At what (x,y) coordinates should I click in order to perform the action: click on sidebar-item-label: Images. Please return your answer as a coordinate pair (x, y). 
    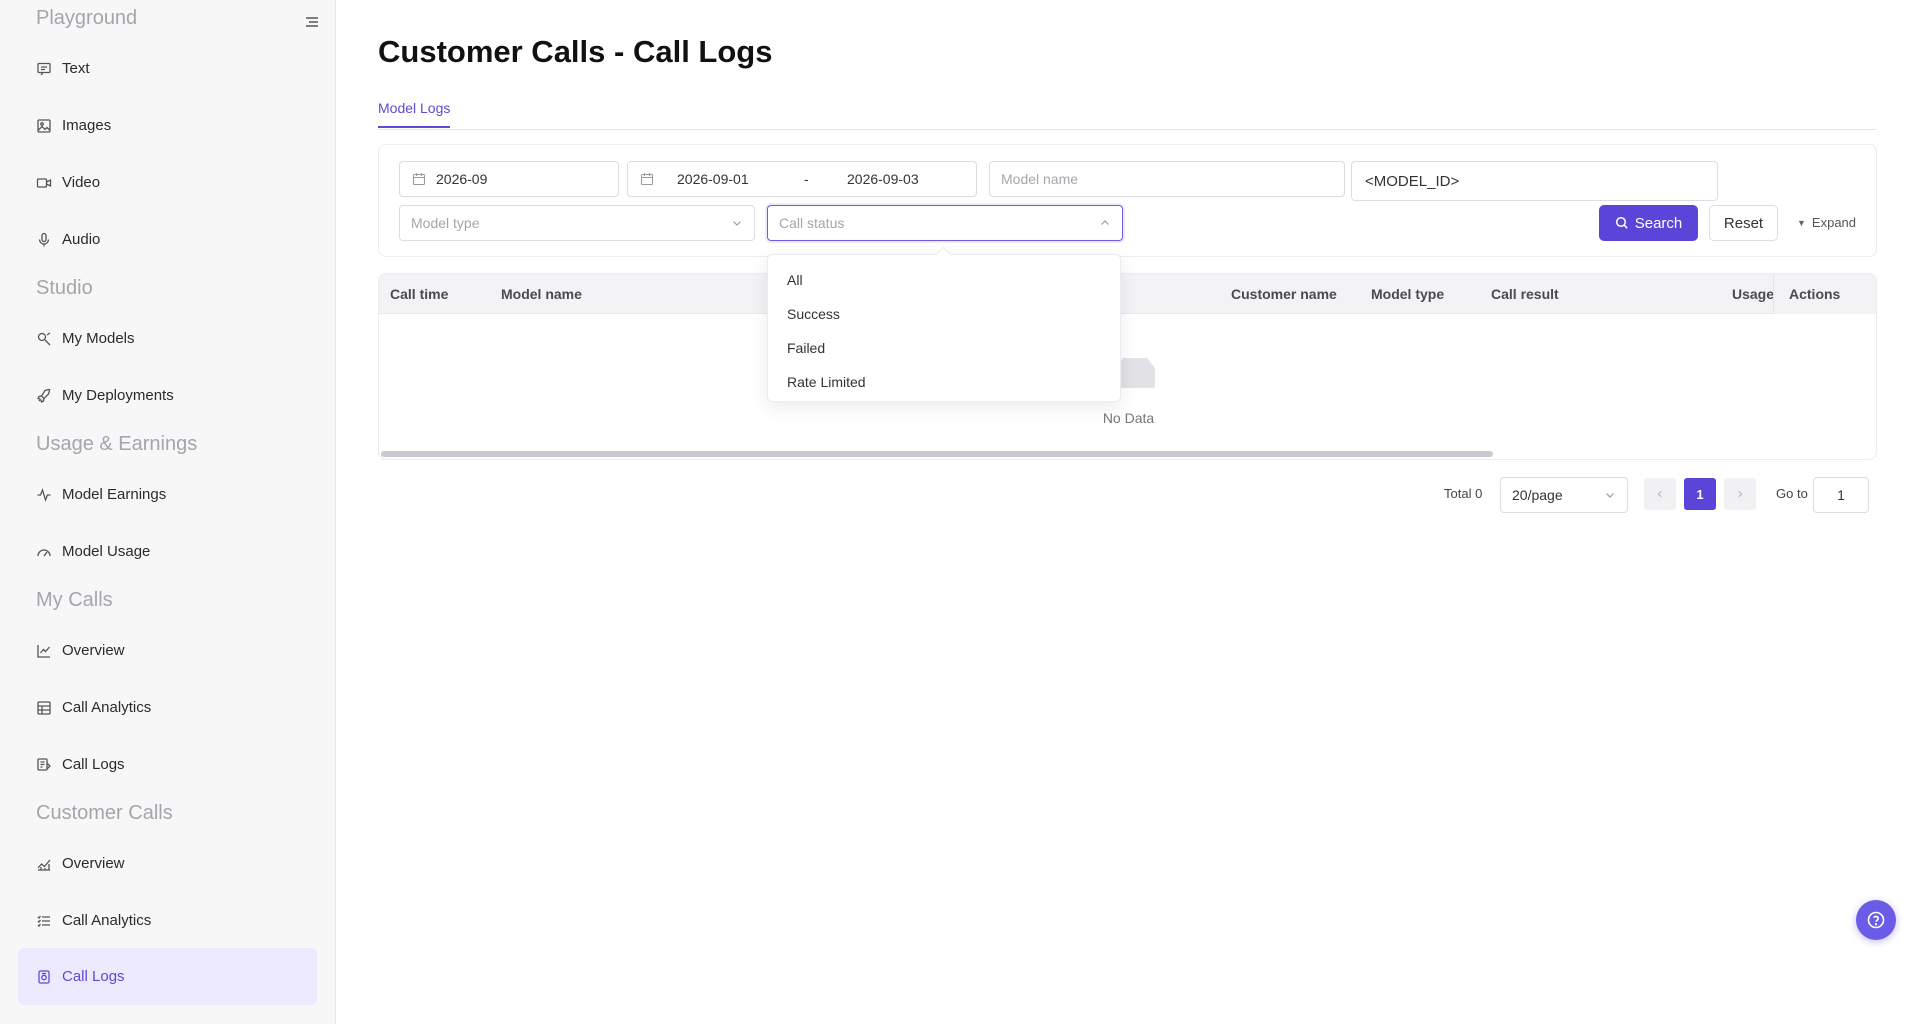
    Looking at the image, I should click on (87, 125).